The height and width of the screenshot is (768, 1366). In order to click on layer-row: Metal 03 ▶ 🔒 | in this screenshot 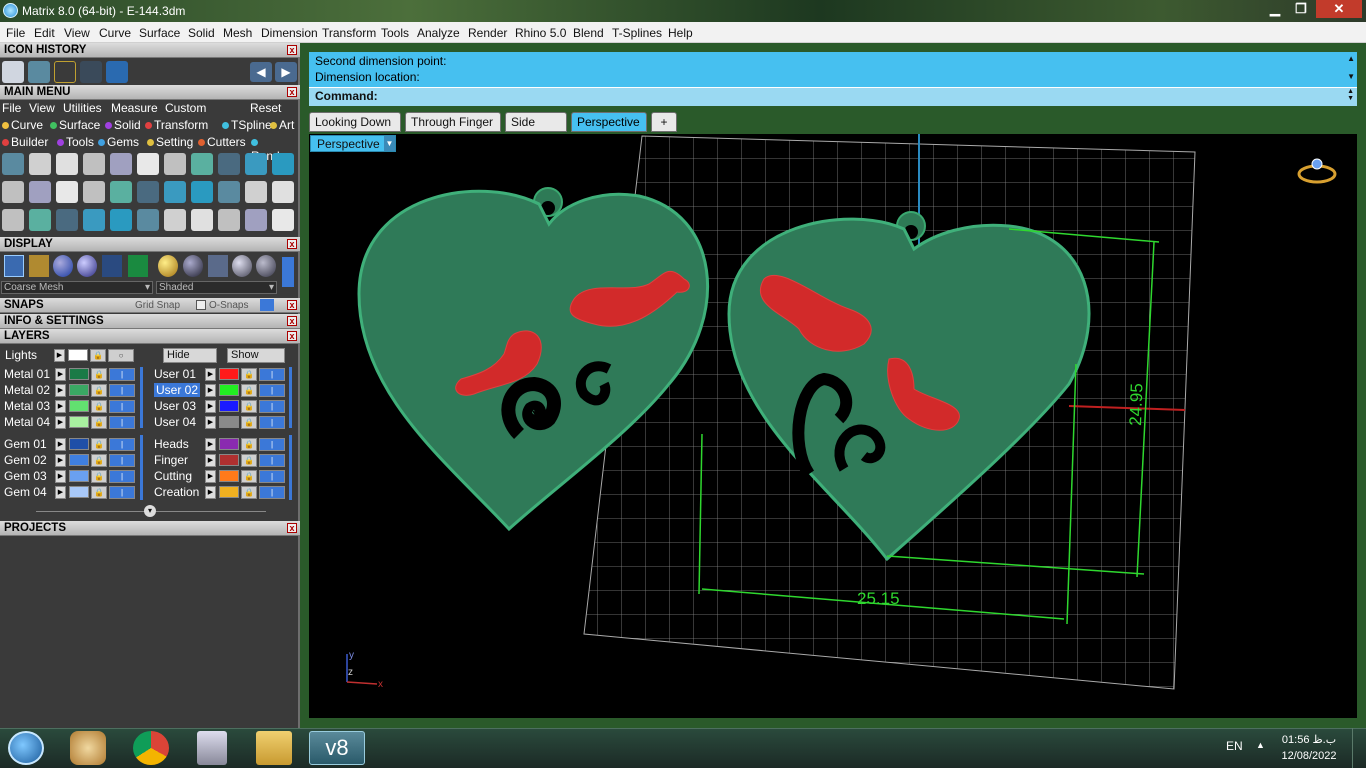, I will do `click(75, 407)`.